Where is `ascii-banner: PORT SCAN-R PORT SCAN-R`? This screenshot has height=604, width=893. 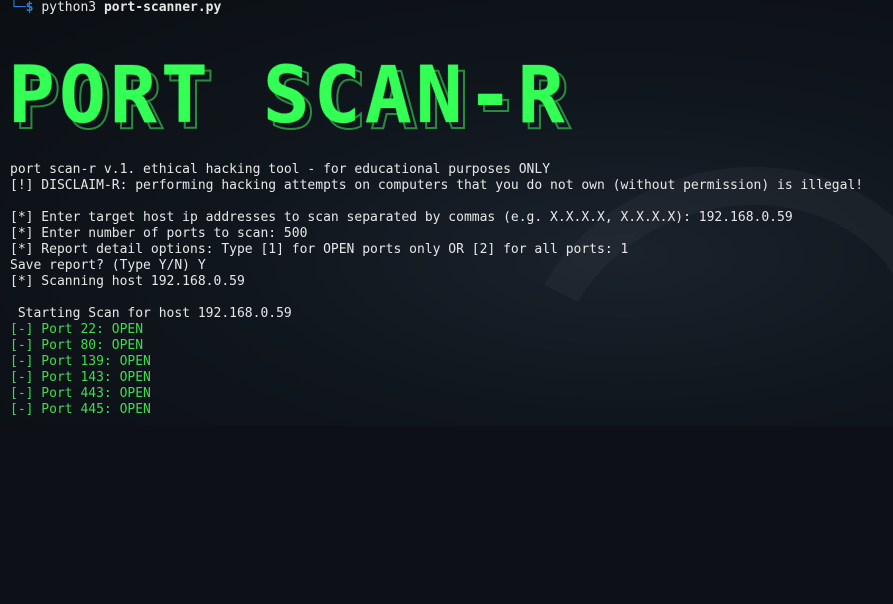
ascii-banner: PORT SCAN-R PORT SCAN-R is located at coordinates (358, 98).